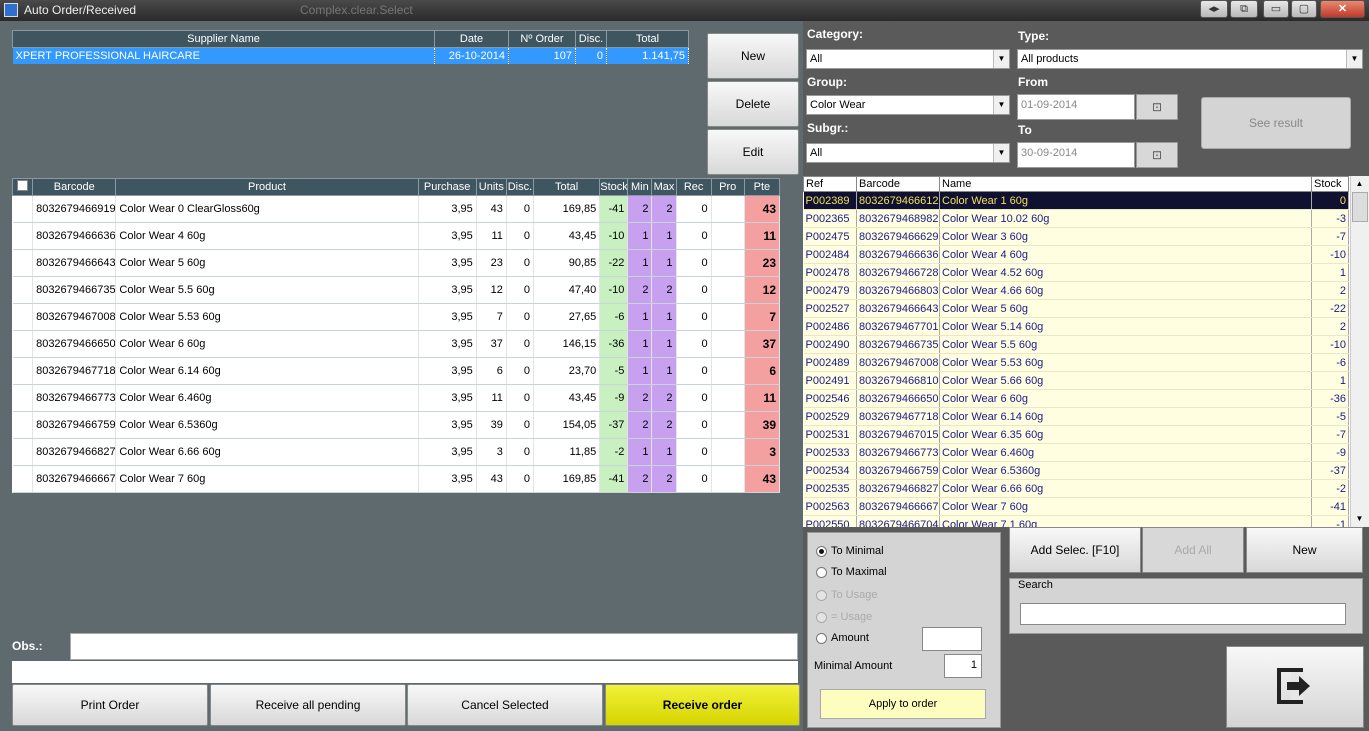 The image size is (1369, 731). Describe the element at coordinates (74, 398) in the screenshot. I see `barcode-cell: 8032679466773` at that location.